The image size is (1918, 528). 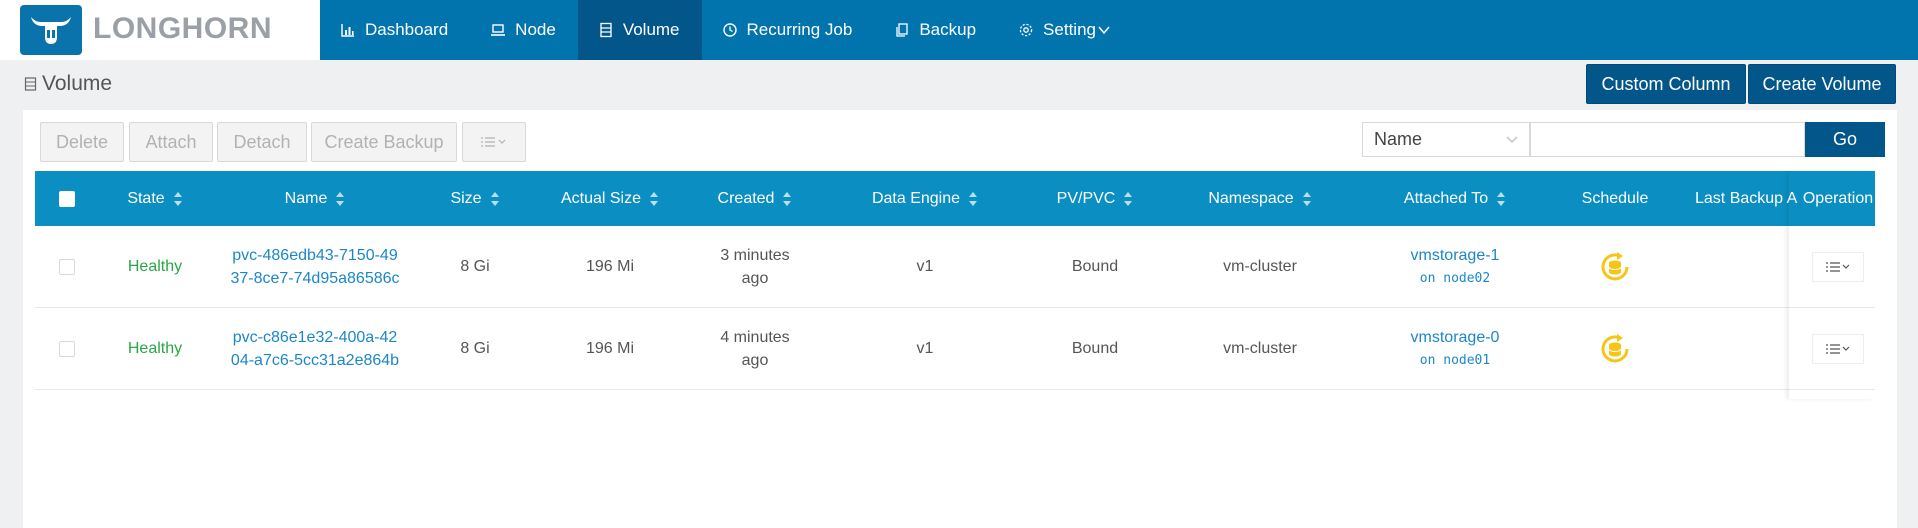 I want to click on go-button: Go, so click(x=1845, y=139).